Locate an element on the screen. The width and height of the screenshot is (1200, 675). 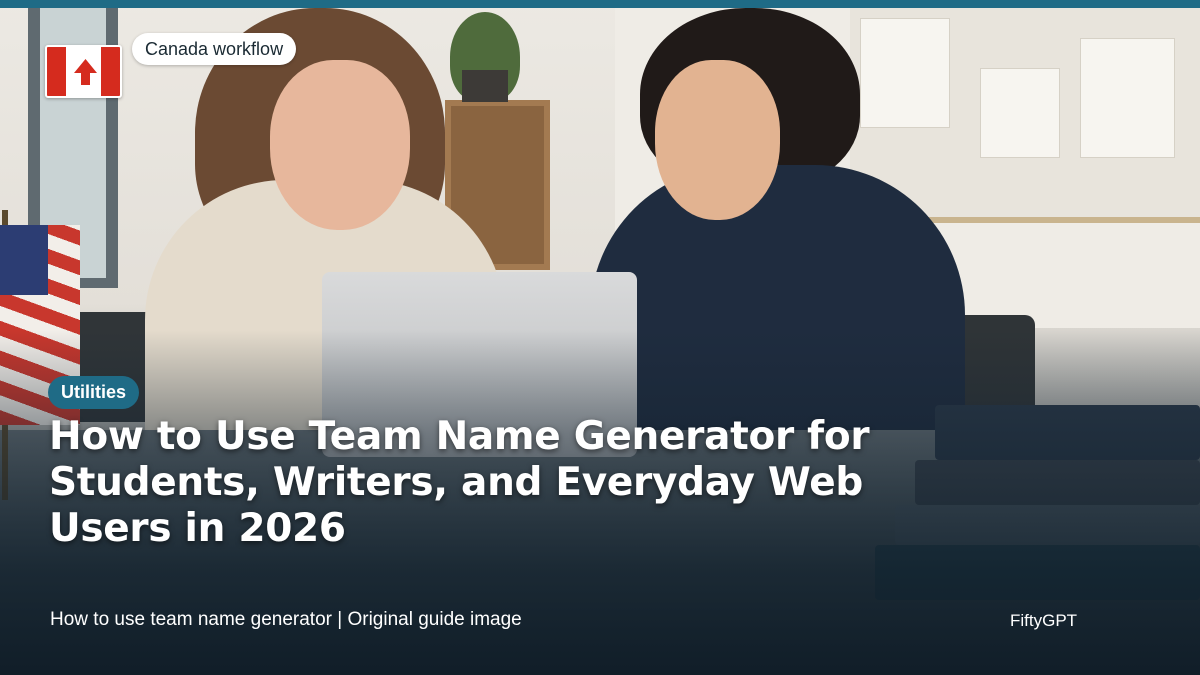
arrow-up-icon is located at coordinates (85, 72).